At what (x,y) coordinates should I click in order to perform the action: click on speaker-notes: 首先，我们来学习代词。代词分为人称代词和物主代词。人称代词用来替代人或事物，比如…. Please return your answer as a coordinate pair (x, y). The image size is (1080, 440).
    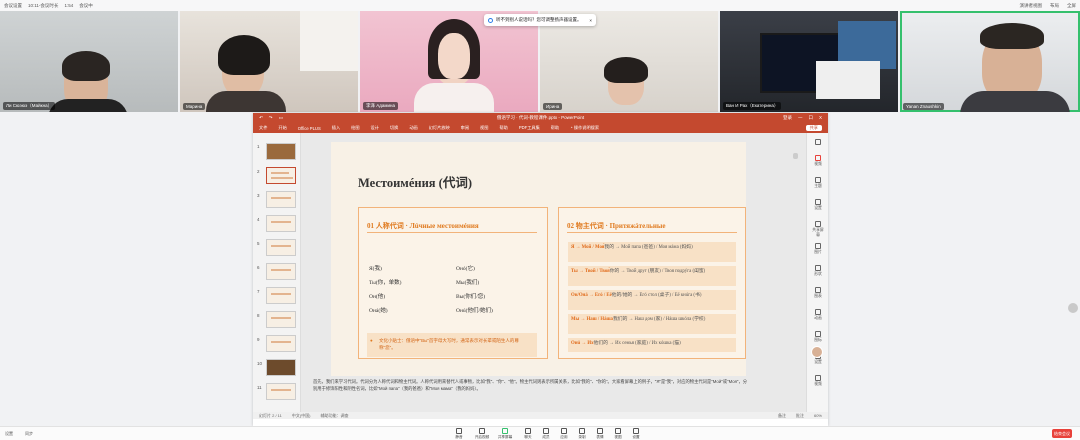
    Looking at the image, I should click on (530, 385).